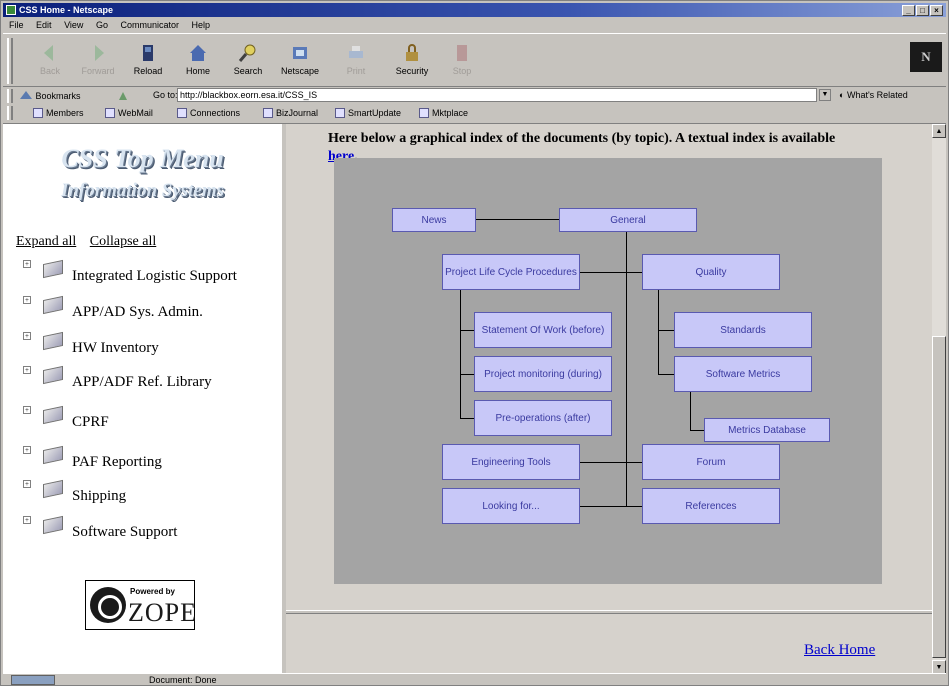  Describe the element at coordinates (543, 374) in the screenshot. I see `node-project-monitoring: Project monitoring (during)` at that location.